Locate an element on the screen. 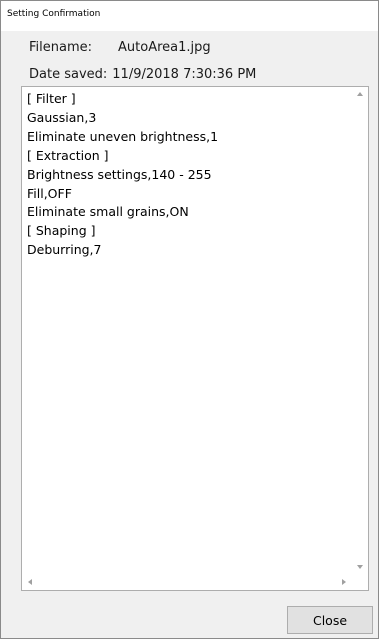 This screenshot has height=639, width=379. horizontal-scrollbar is located at coordinates (187, 582).